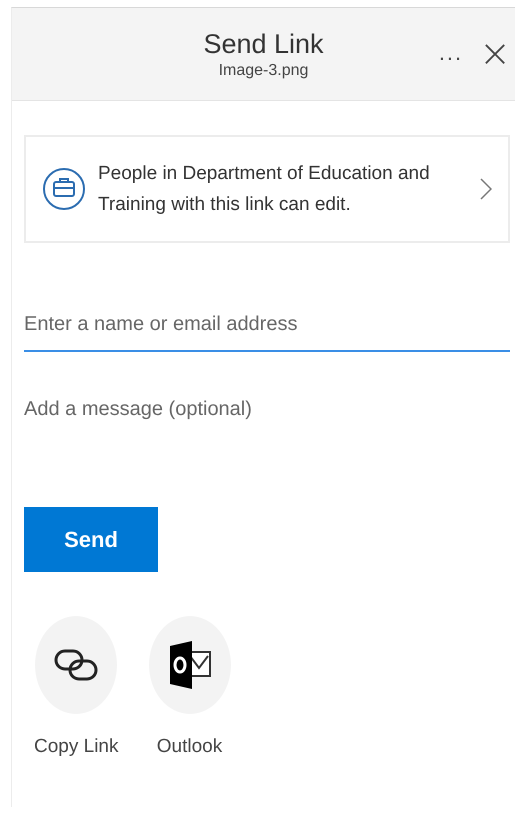 The height and width of the screenshot is (814, 515). What do you see at coordinates (64, 189) in the screenshot?
I see `briefcase-icon` at bounding box center [64, 189].